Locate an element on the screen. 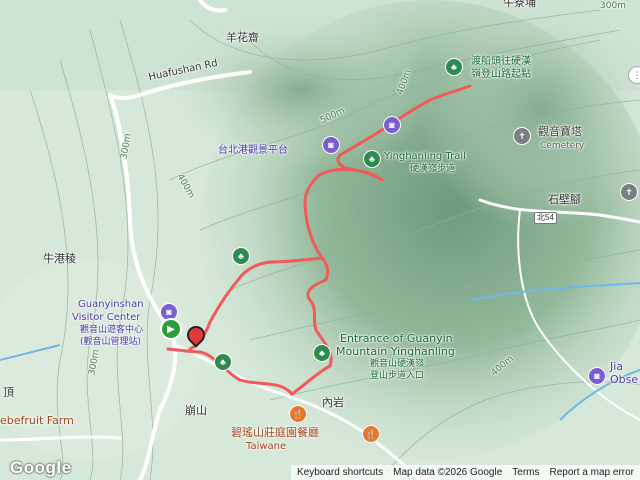 This screenshot has width=640, height=480. poi-label-jia-1: Jia is located at coordinates (617, 366).